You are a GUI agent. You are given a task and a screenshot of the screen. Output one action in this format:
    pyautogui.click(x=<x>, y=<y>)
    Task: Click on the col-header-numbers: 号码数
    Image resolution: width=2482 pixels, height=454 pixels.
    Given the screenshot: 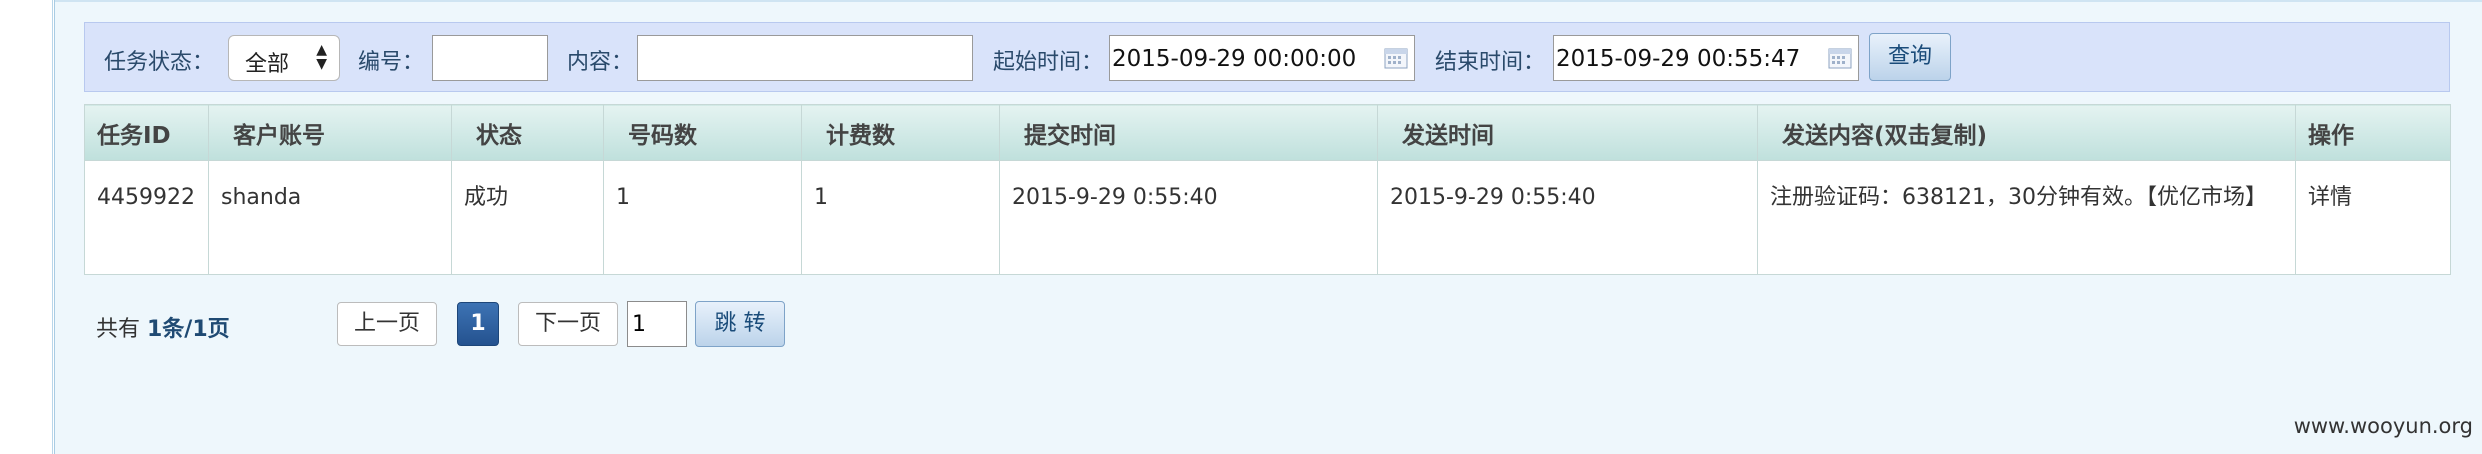 What is the action you would take?
    pyautogui.click(x=702, y=132)
    